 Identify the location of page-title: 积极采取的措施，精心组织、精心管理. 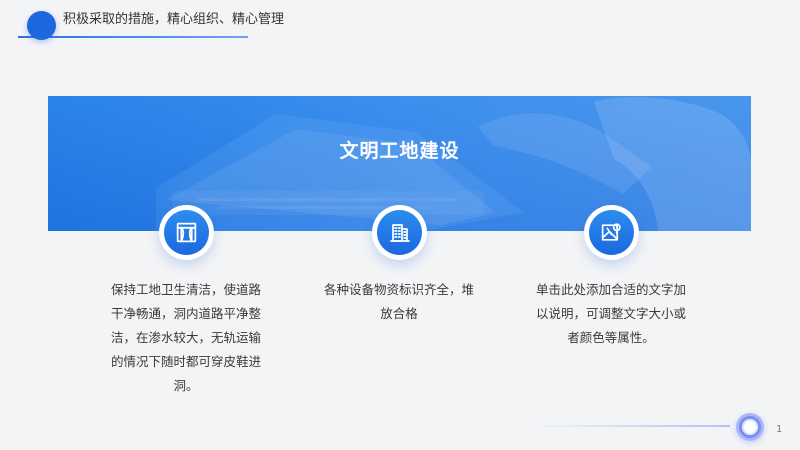
(174, 19).